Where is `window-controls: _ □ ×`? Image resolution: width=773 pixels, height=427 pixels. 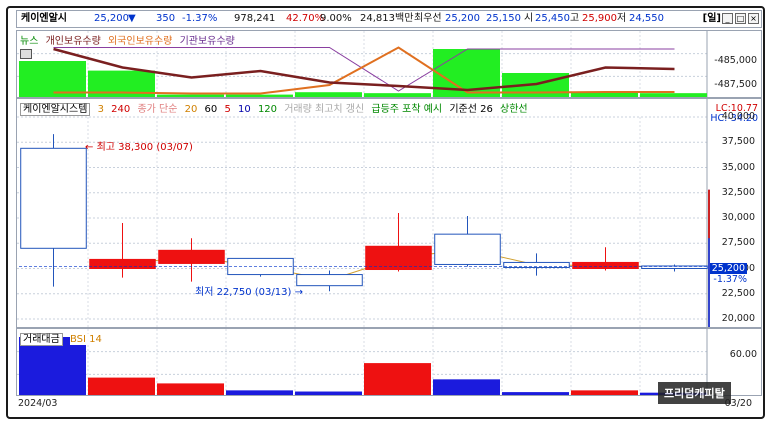 window-controls: _ □ × is located at coordinates (740, 18).